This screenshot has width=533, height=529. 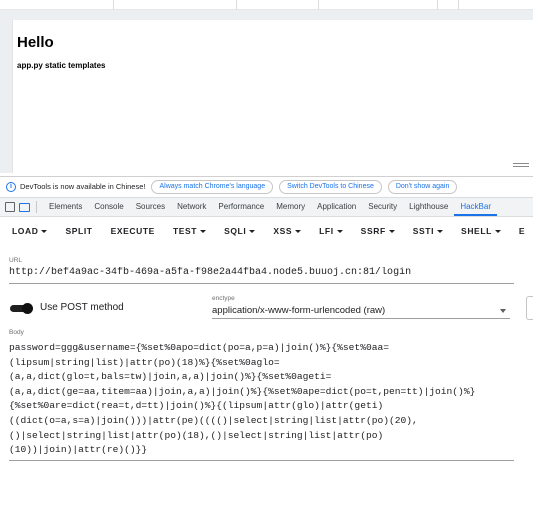 What do you see at coordinates (423, 231) in the screenshot?
I see `ssti-label: SSTI` at bounding box center [423, 231].